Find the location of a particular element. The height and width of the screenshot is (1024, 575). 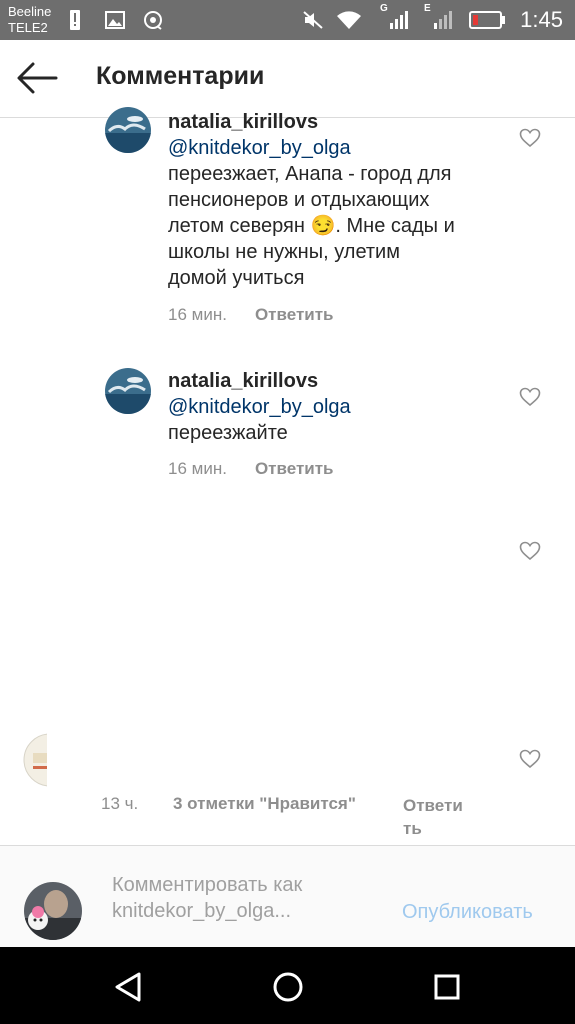

nav-home-icon is located at coordinates (288, 987).